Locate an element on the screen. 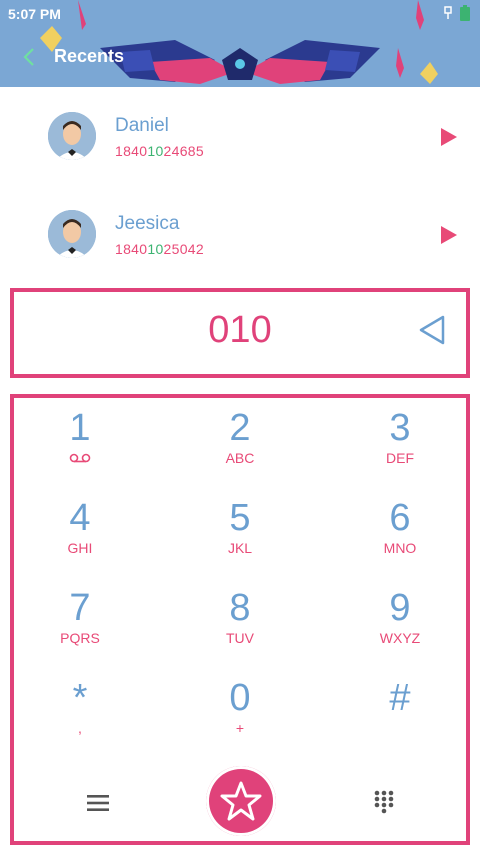 This screenshot has width=480, height=853. dialpad-grid-icon is located at coordinates (384, 802).